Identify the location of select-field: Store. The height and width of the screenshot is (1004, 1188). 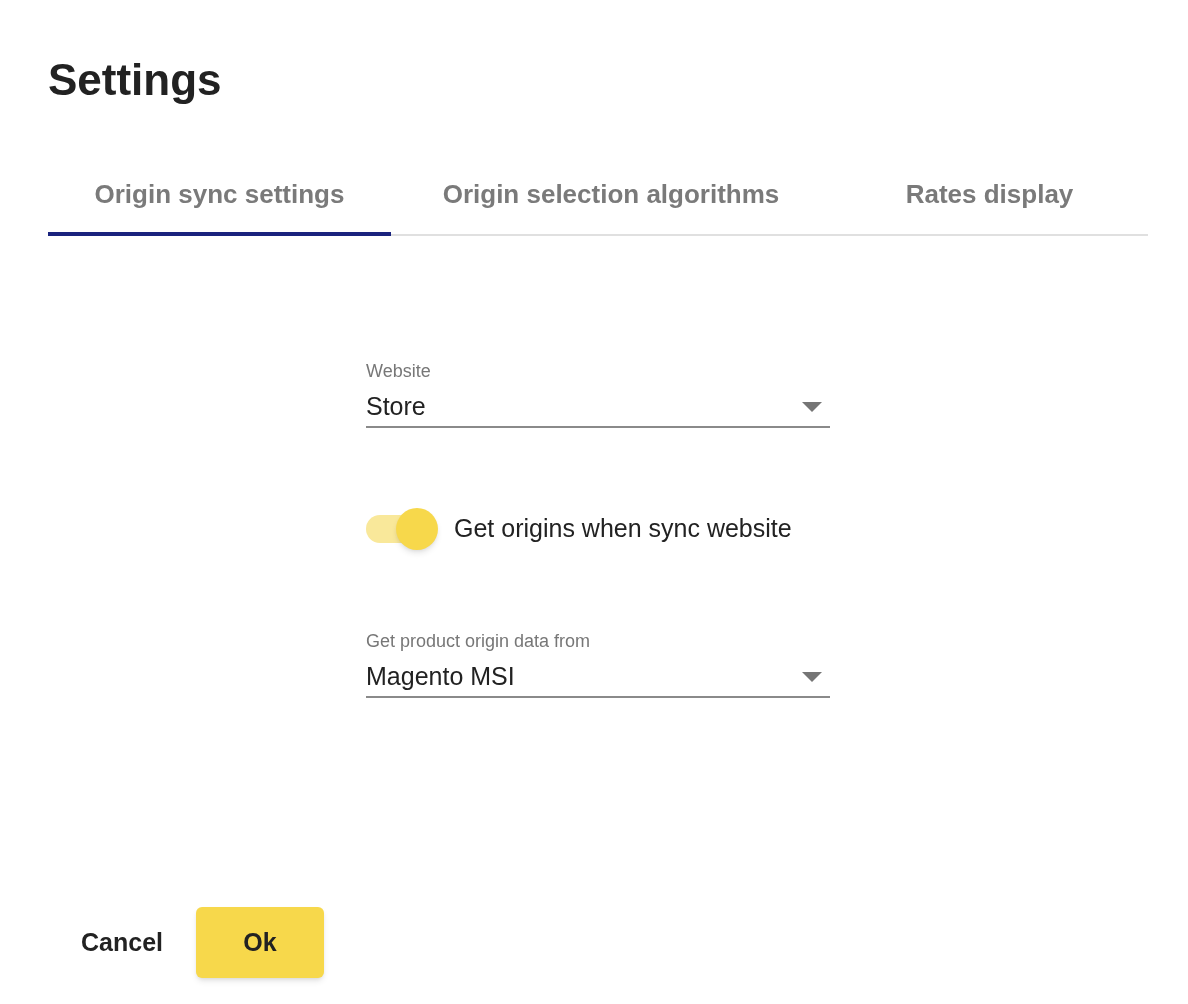
(598, 408).